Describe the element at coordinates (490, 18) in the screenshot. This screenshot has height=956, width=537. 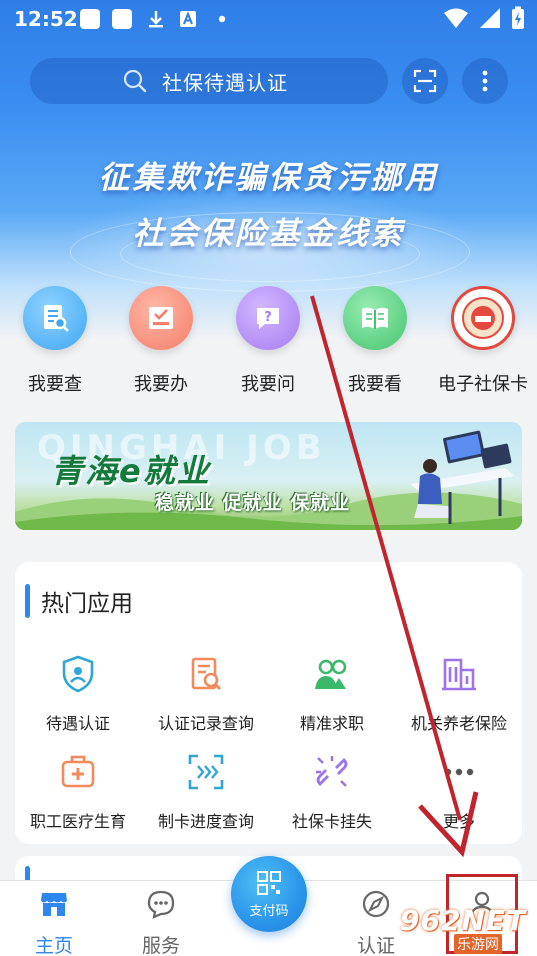
I see `signal-icon` at that location.